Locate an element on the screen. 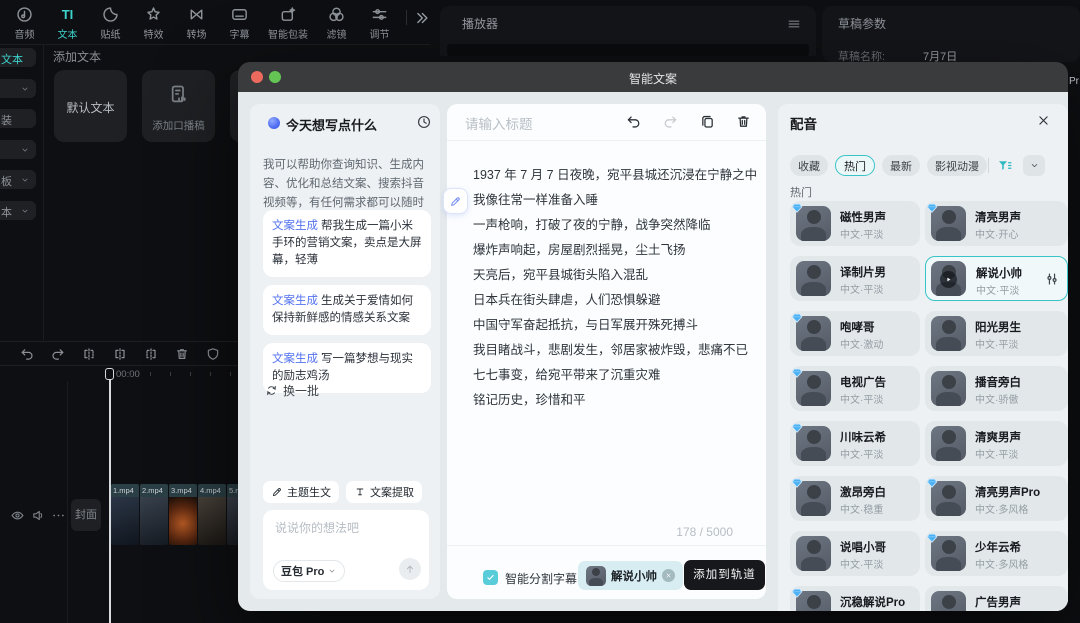 The width and height of the screenshot is (1080, 623). sidebar-item: 文本 is located at coordinates (18, 57).